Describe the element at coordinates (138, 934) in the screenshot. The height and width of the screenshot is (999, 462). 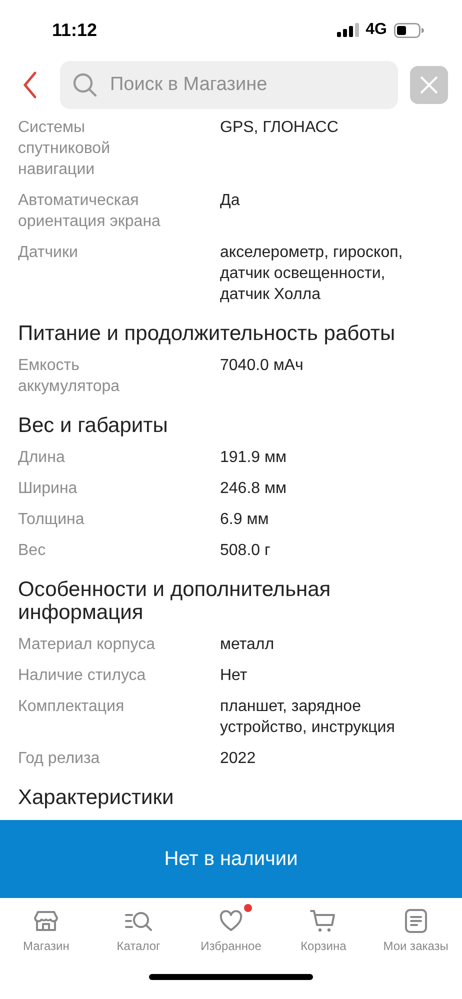
I see `tab-bar-item: Каталог` at that location.